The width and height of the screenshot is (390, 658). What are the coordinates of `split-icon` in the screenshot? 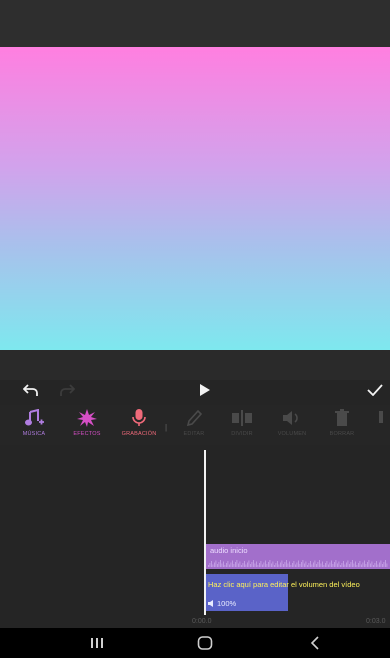 It's located at (242, 418).